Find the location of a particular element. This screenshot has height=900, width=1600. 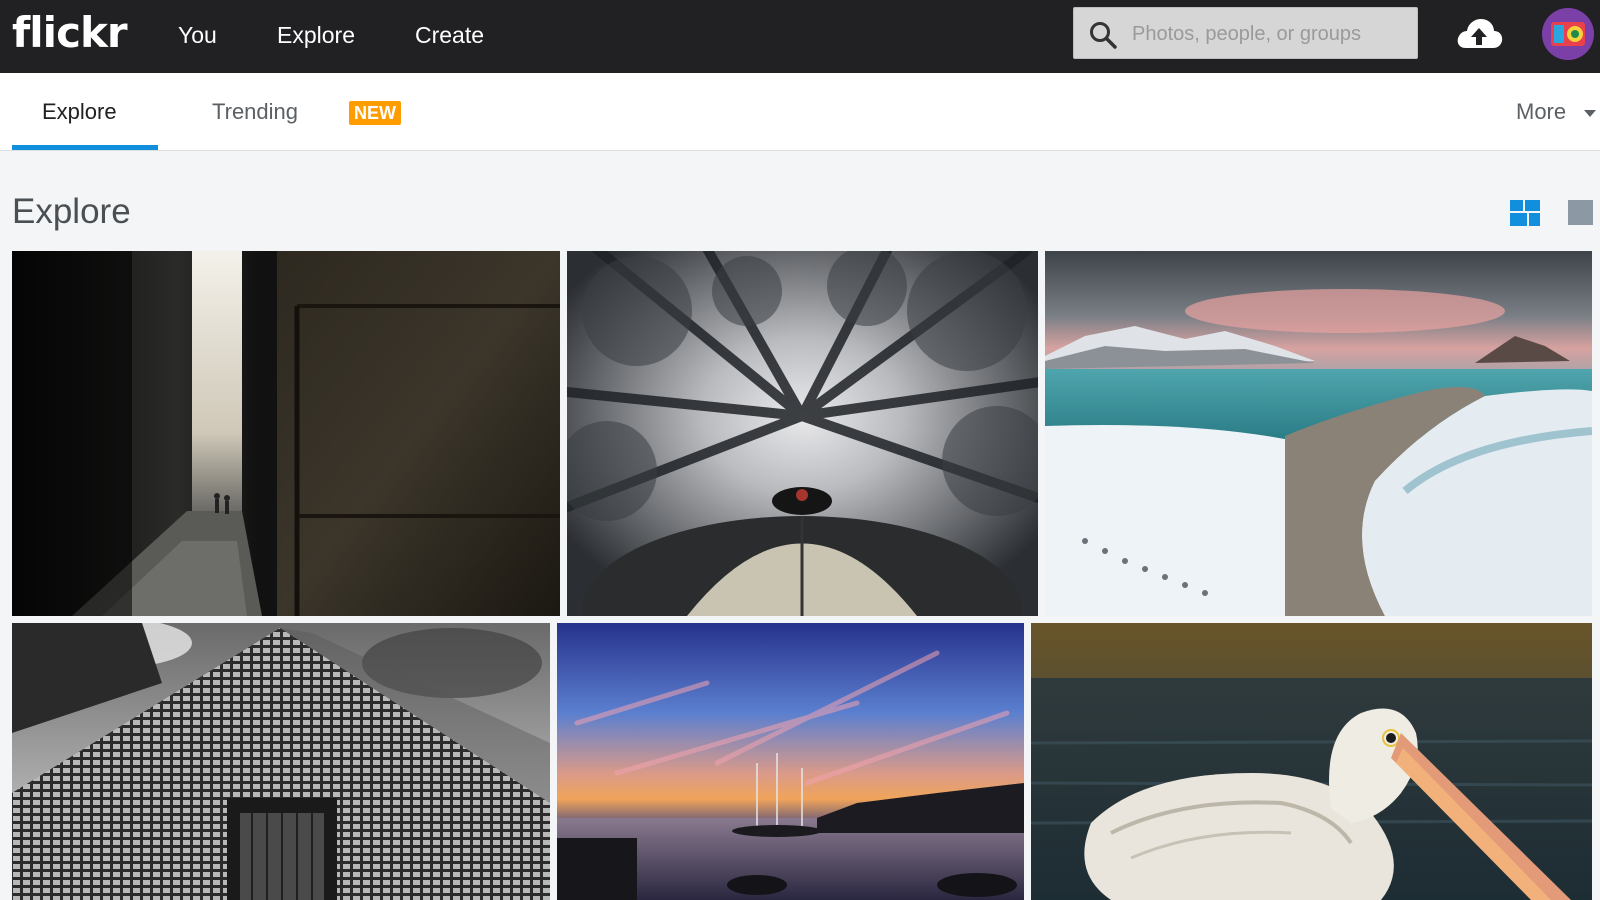

pelican-photo is located at coordinates (1311, 761).